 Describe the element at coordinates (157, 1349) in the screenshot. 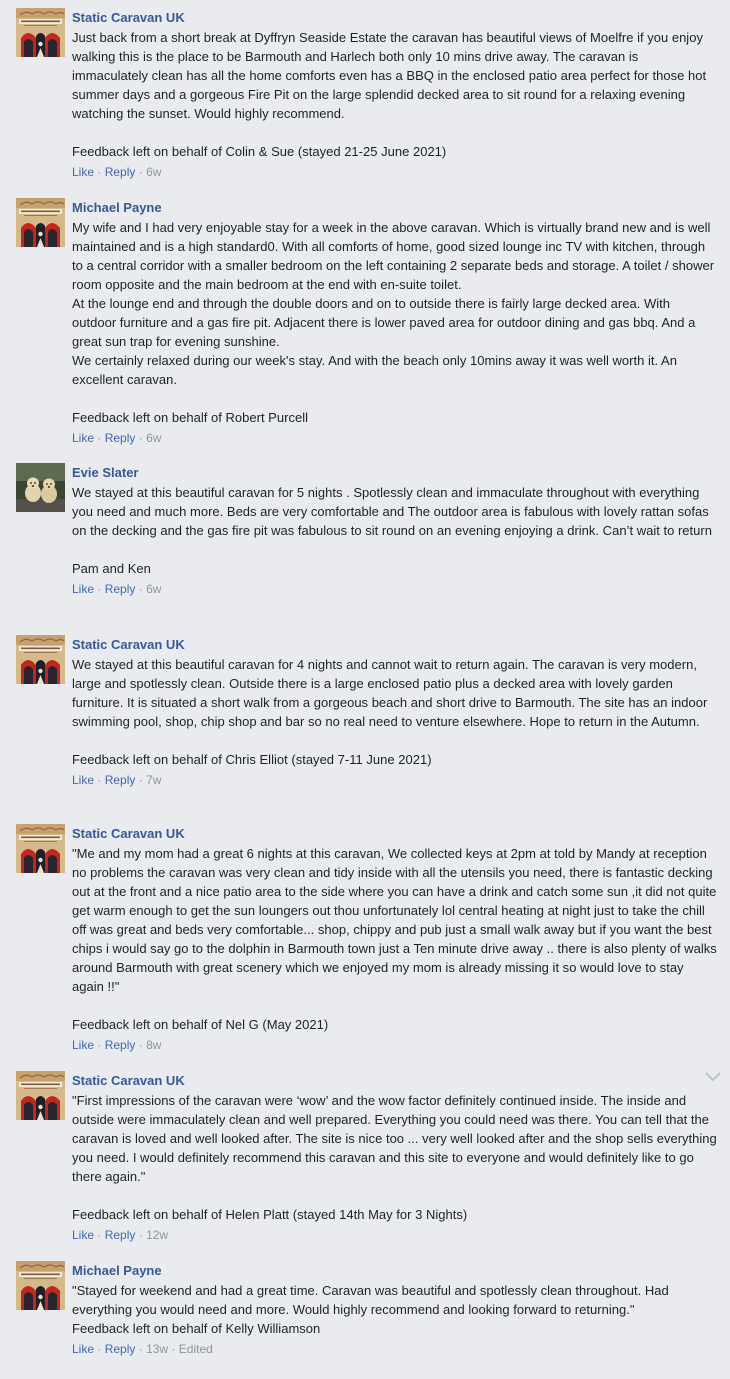

I see `timestamp: 13w` at that location.